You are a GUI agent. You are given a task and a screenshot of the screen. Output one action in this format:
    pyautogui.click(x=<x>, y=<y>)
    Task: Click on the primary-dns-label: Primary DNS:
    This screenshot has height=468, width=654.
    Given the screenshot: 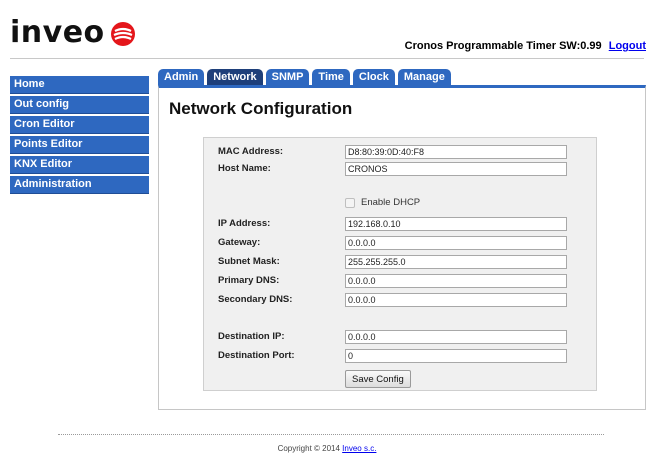 What is the action you would take?
    pyautogui.click(x=249, y=280)
    